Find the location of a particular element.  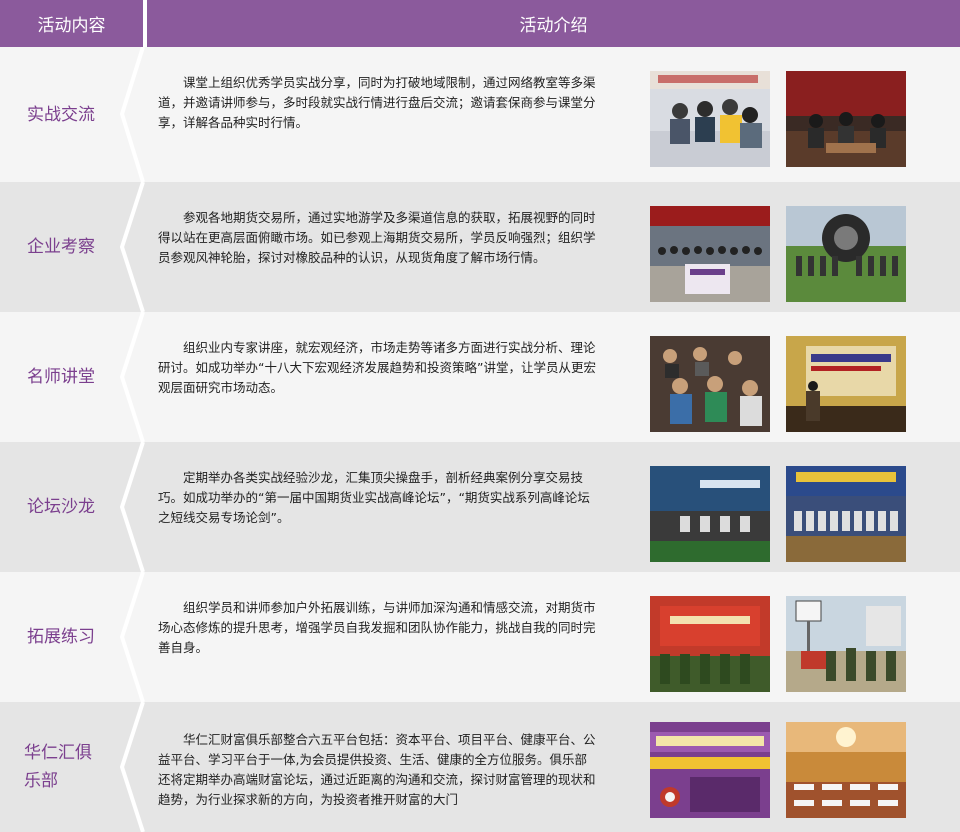

photo-lecture-audience is located at coordinates (710, 384).